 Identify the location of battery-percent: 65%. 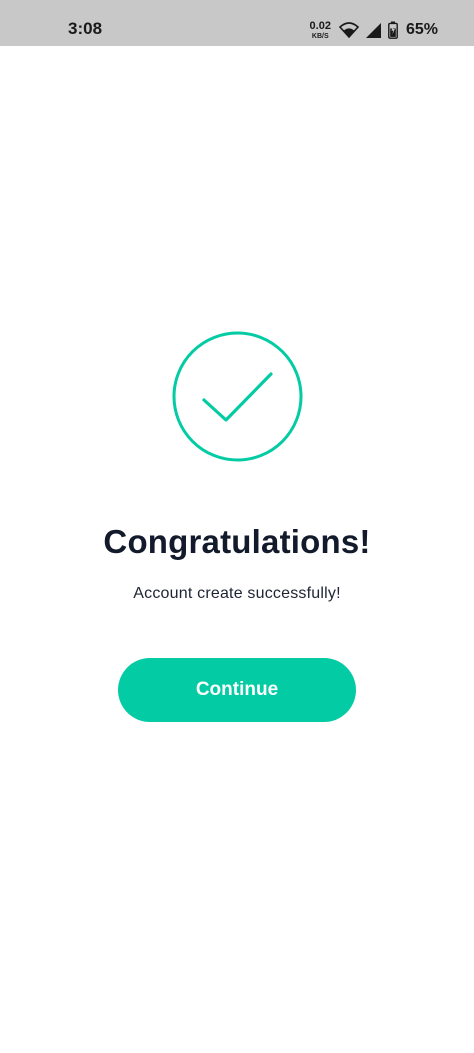
(421, 29).